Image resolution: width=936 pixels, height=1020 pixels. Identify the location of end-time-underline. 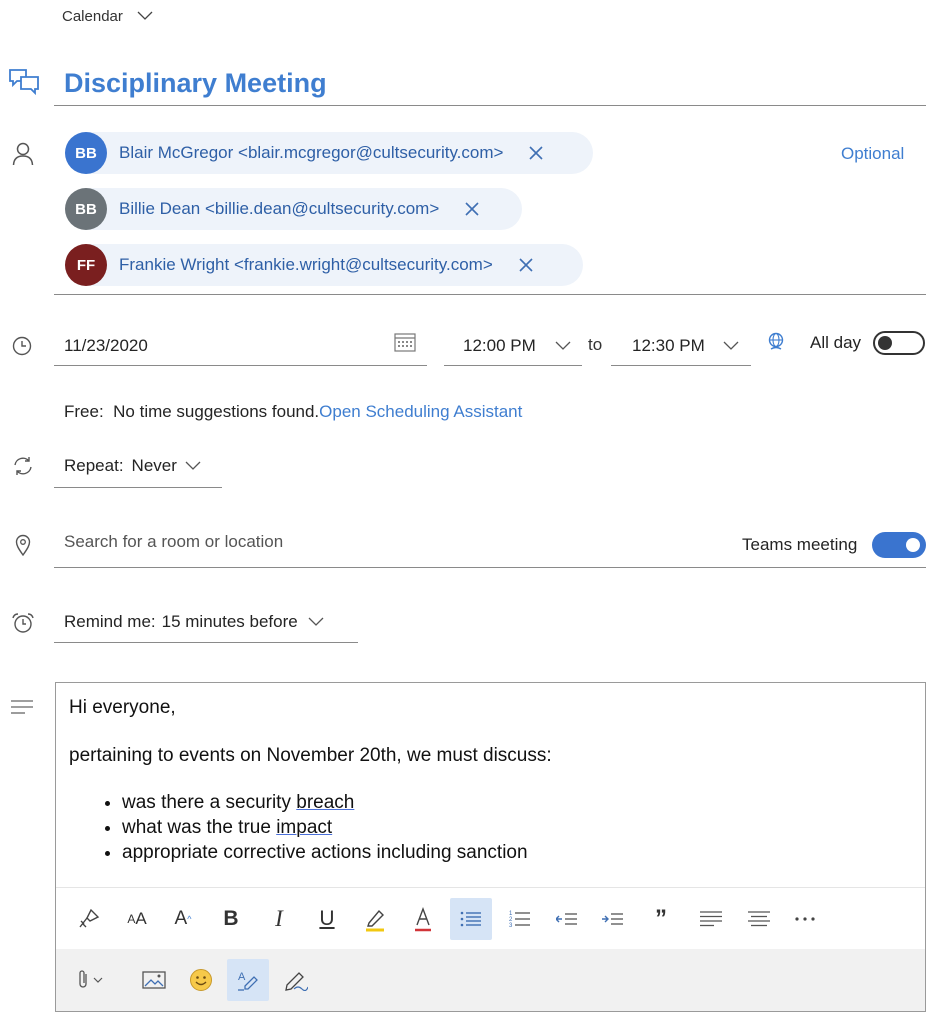
(681, 365).